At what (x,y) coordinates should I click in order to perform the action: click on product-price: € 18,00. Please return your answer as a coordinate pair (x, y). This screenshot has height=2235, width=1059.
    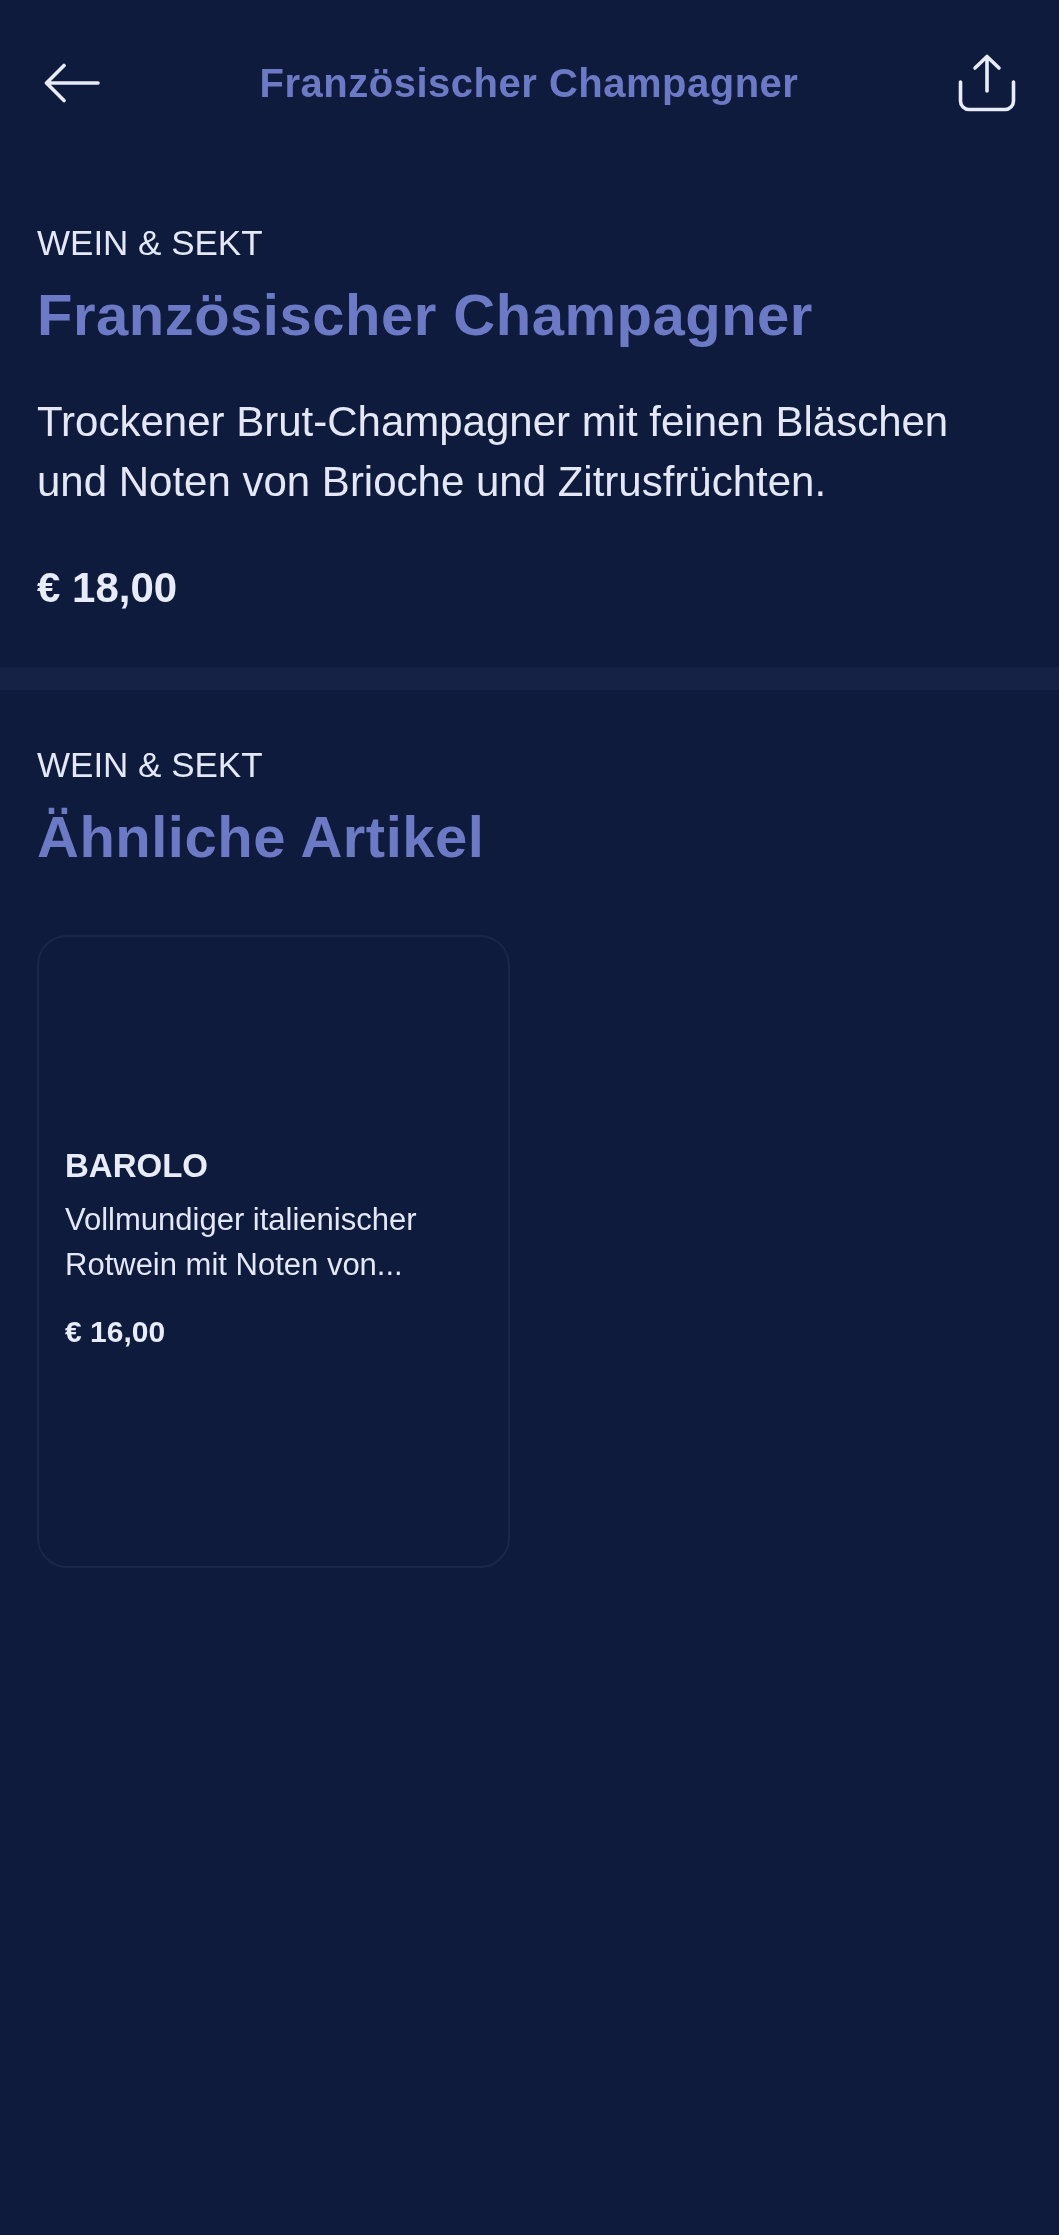
    Looking at the image, I should click on (107, 588).